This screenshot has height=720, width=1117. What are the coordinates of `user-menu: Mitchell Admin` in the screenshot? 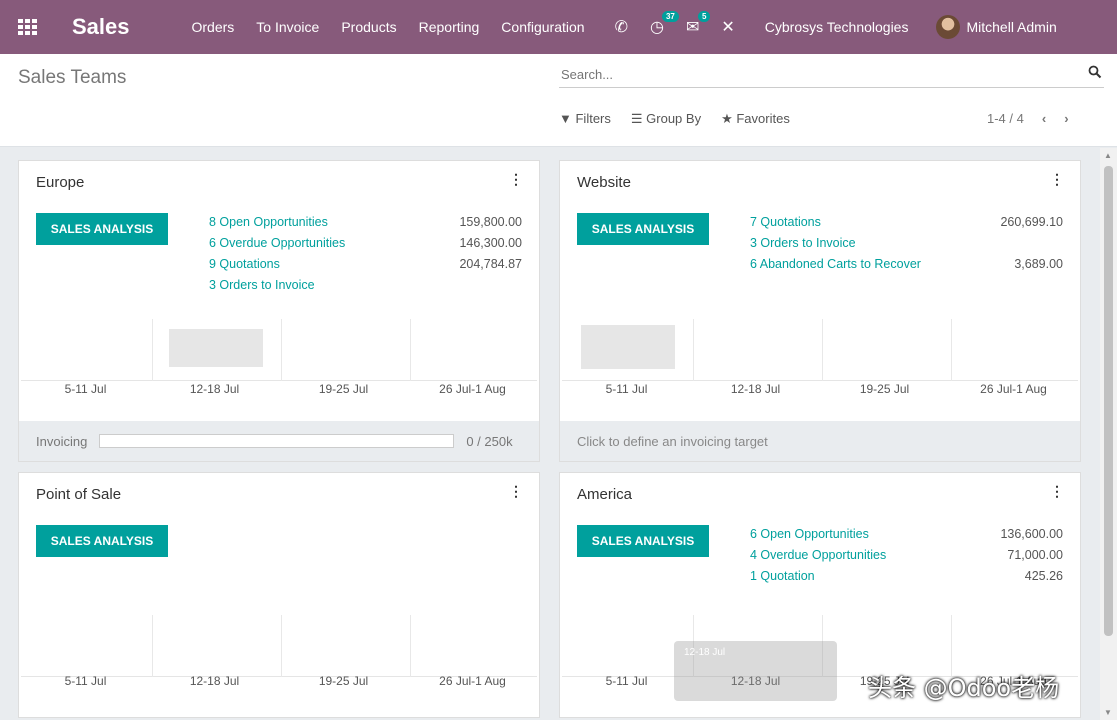 It's located at (1011, 27).